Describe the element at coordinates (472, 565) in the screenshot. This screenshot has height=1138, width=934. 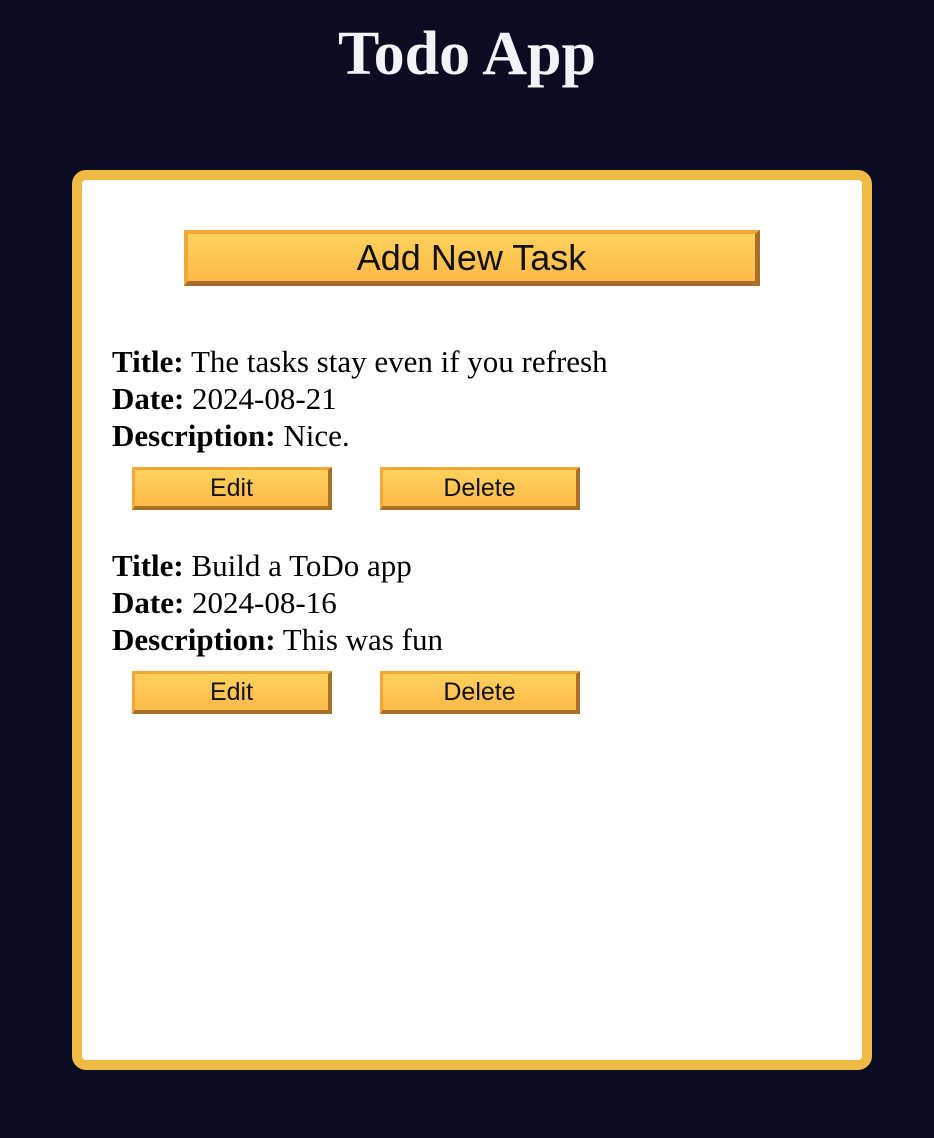
I see `task-title-row: Title: Build a ToDo app` at that location.